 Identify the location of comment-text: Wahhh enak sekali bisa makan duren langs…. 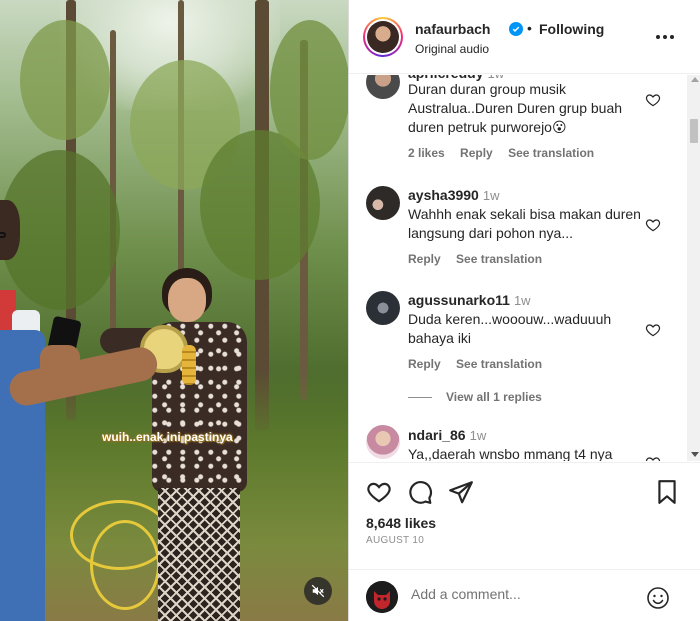
(524, 223).